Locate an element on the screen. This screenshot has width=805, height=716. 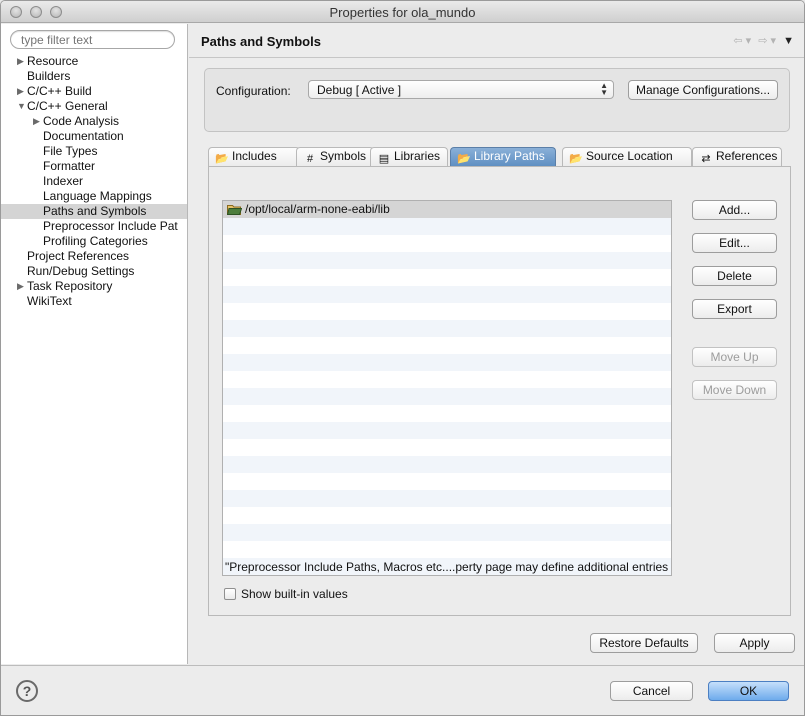
includes-icon: 📂 is located at coordinates (222, 159).